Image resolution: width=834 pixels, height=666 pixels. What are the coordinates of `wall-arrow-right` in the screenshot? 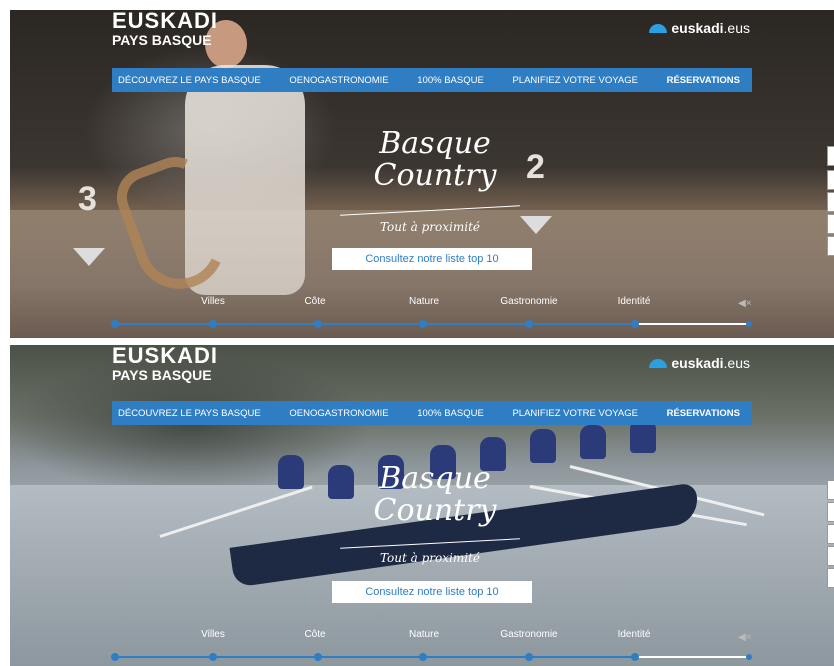 It's located at (536, 225).